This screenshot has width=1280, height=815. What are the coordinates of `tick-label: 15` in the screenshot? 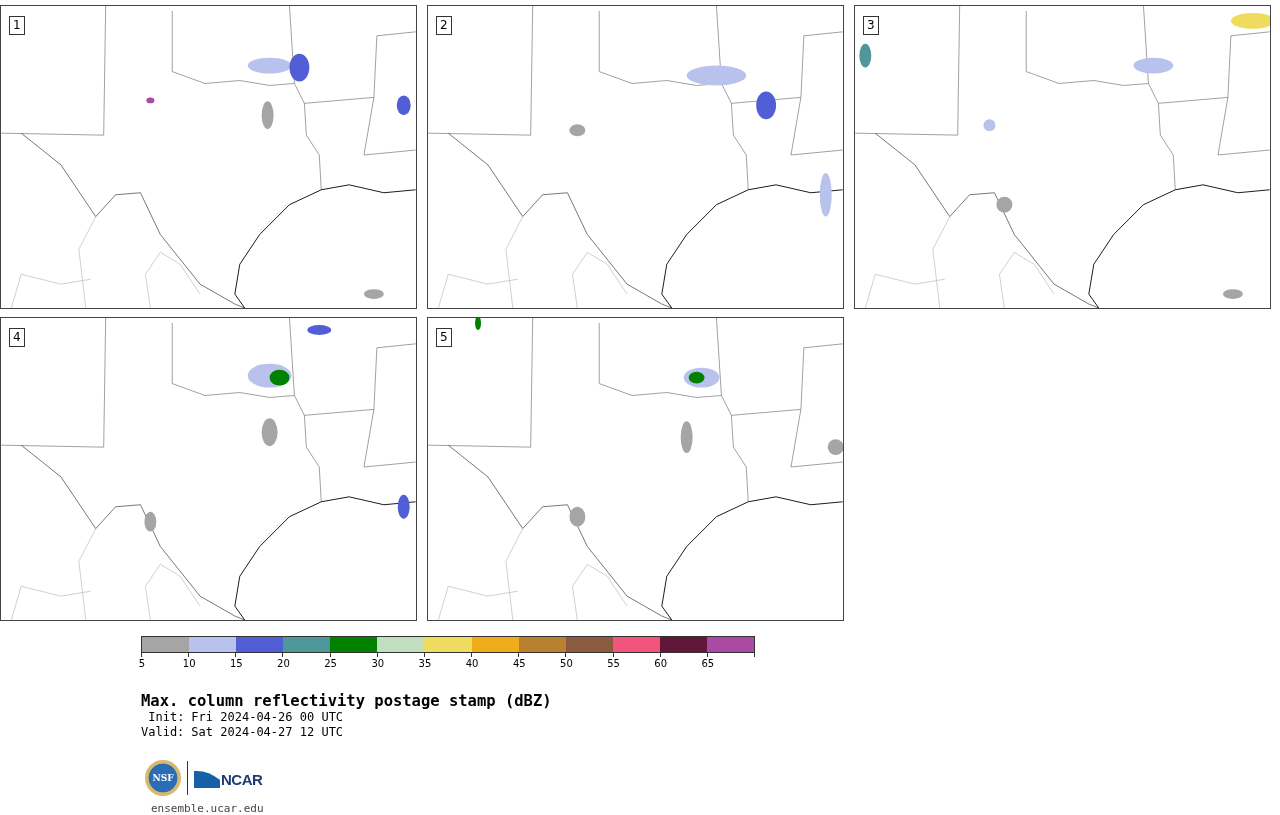 It's located at (236, 663).